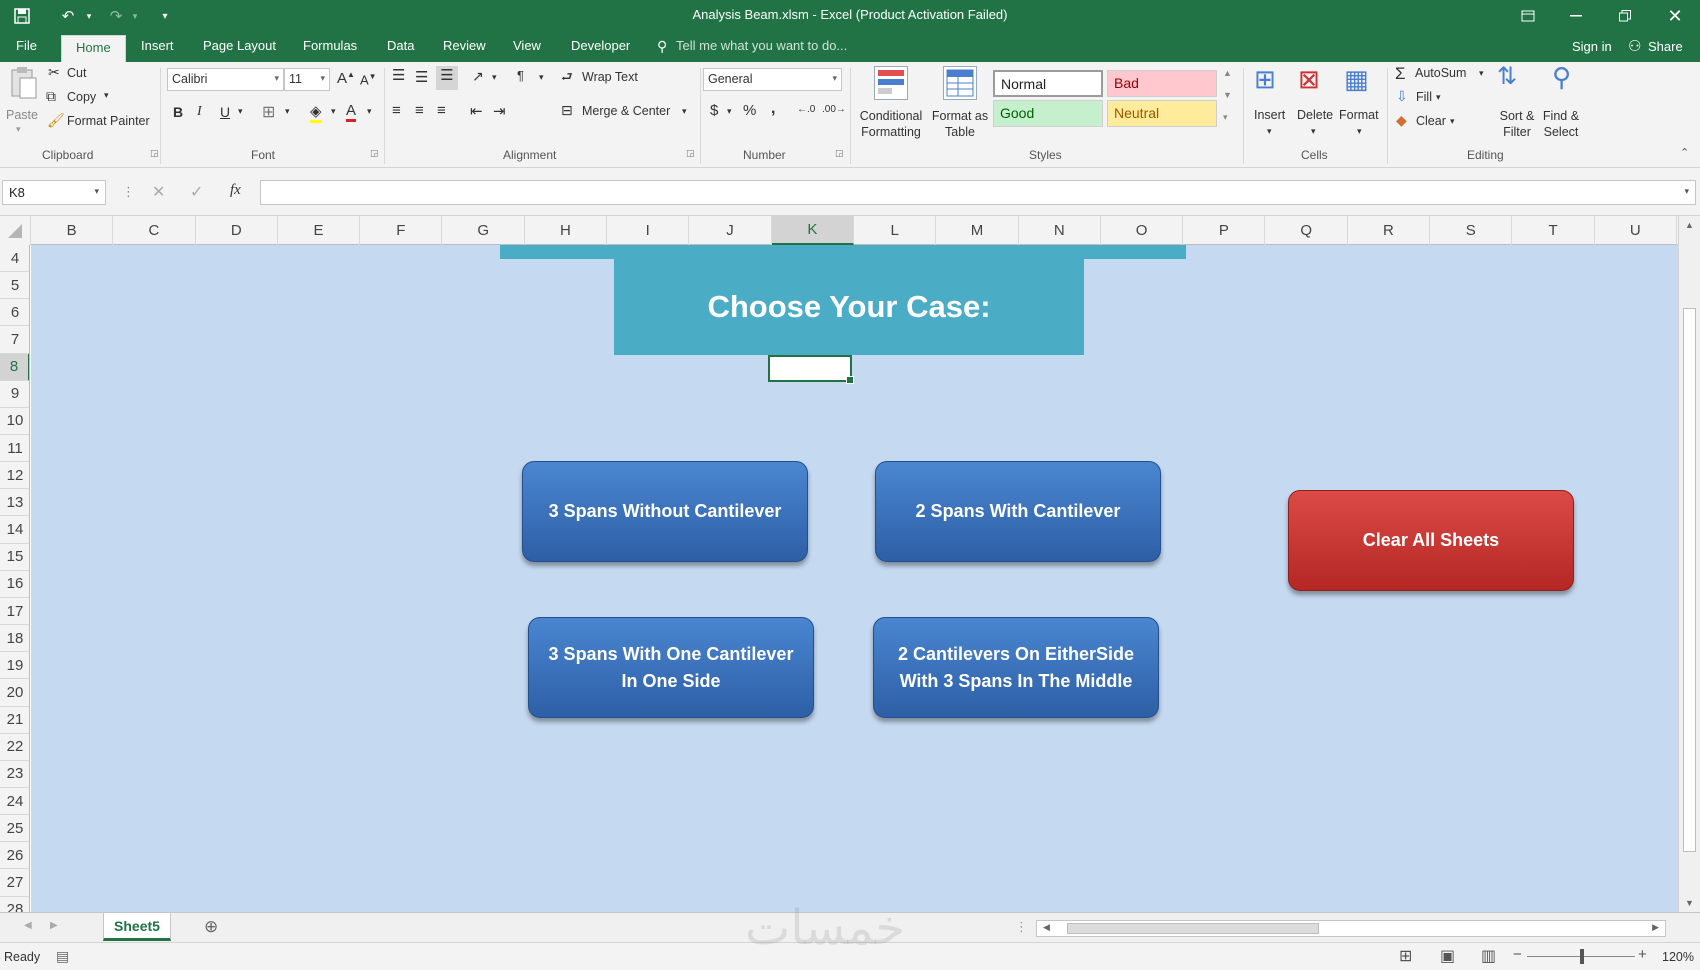  I want to click on row-header-17: 17, so click(14, 612).